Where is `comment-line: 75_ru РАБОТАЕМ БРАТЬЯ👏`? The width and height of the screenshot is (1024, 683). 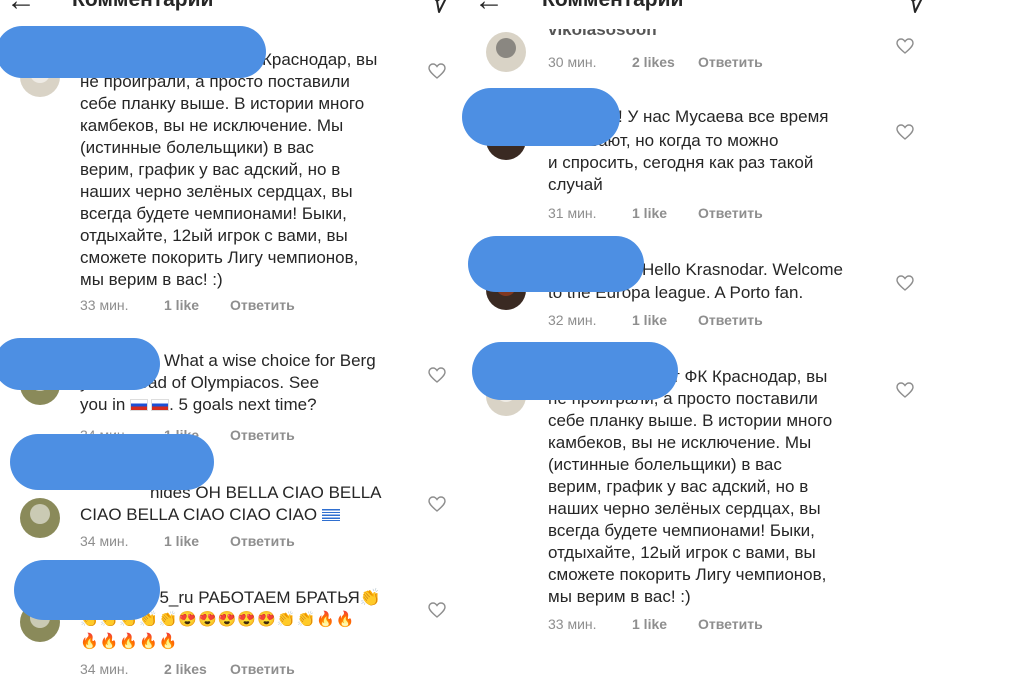
comment-line: 75_ru РАБОТАЕМ БРАТЬЯ👏 is located at coordinates (265, 598).